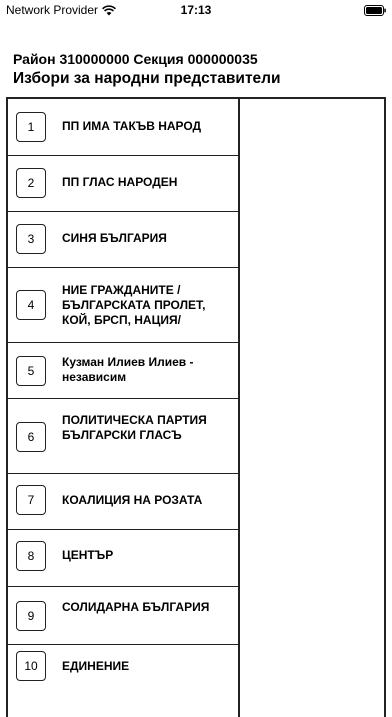 Image resolution: width=392 pixels, height=717 pixels. Describe the element at coordinates (132, 126) in the screenshot. I see `party-name: ПП ИМА ТАКЪВ НАРОД` at that location.